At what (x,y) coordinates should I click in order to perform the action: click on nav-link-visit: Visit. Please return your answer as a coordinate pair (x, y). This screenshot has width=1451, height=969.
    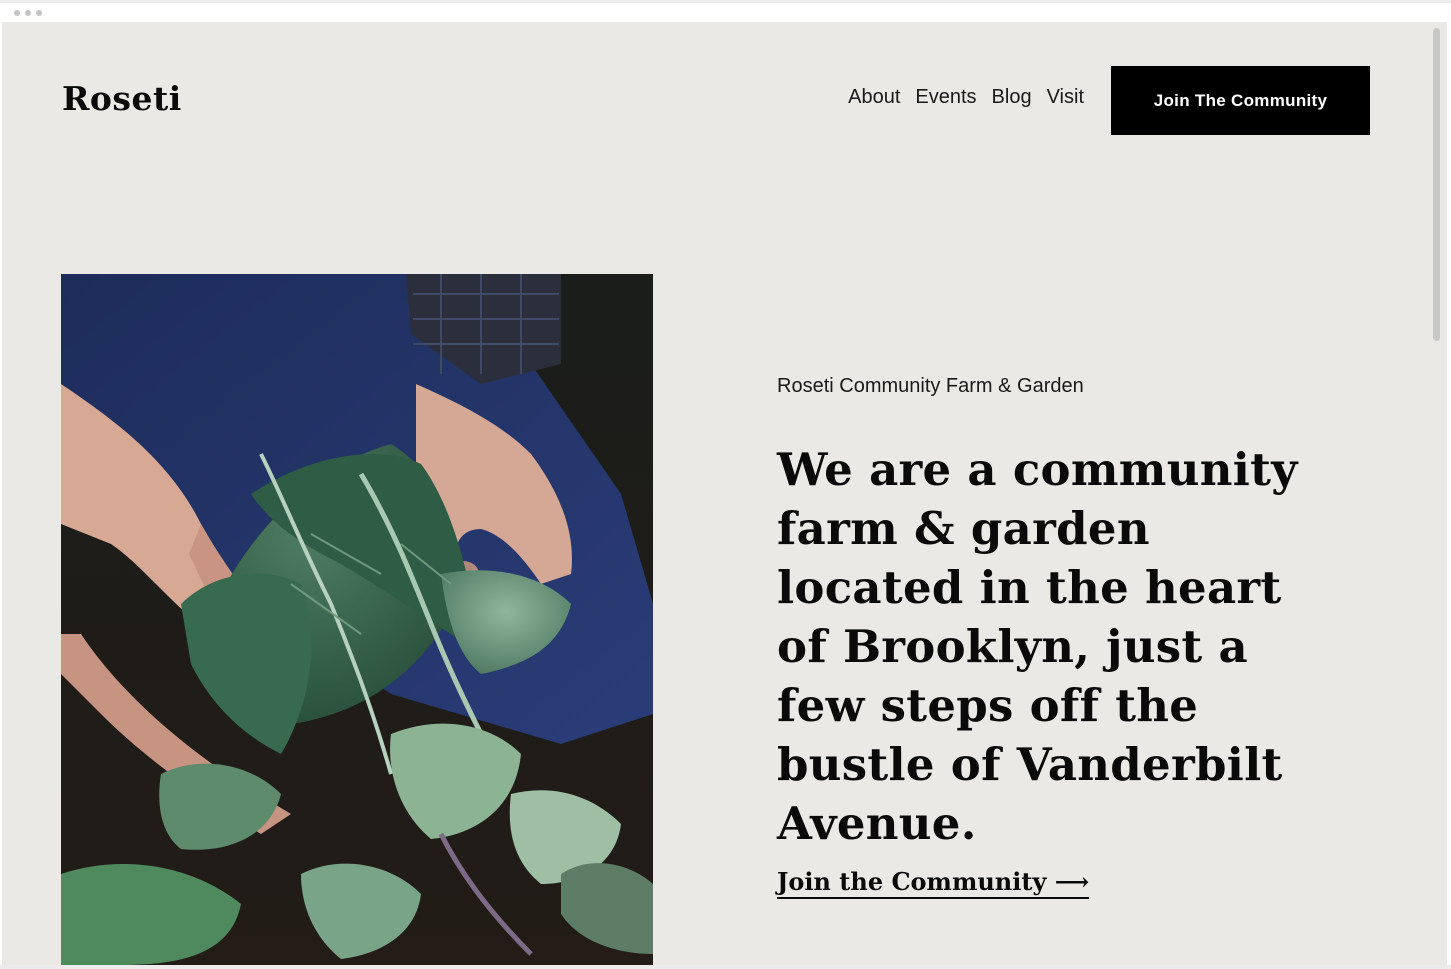
    Looking at the image, I should click on (1065, 97).